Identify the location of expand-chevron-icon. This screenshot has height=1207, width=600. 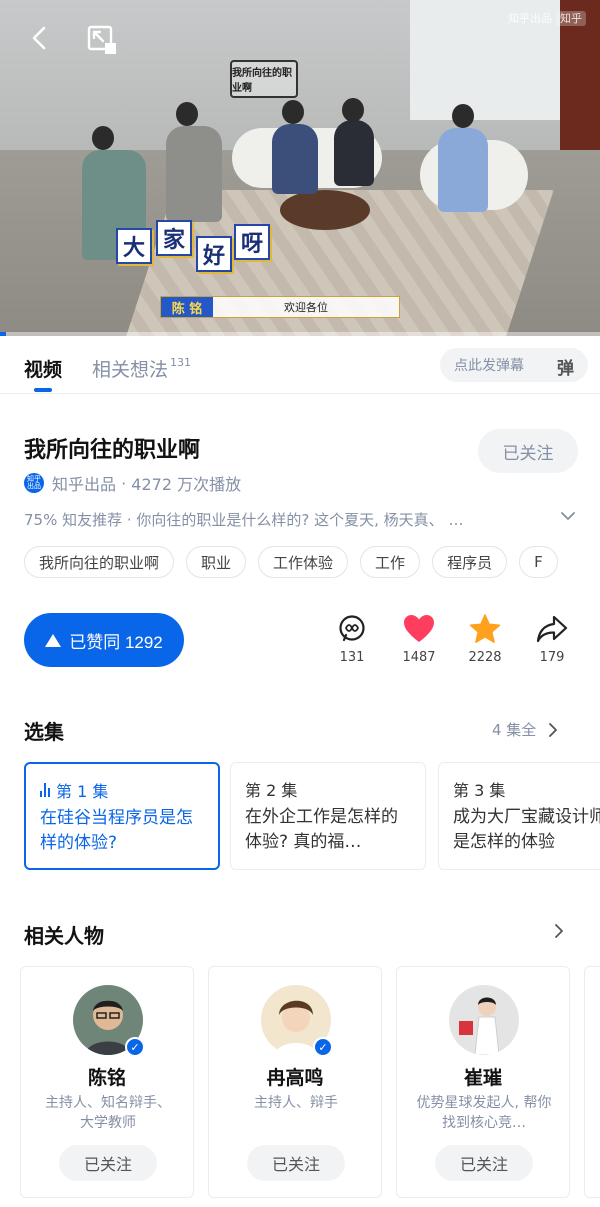
(568, 516).